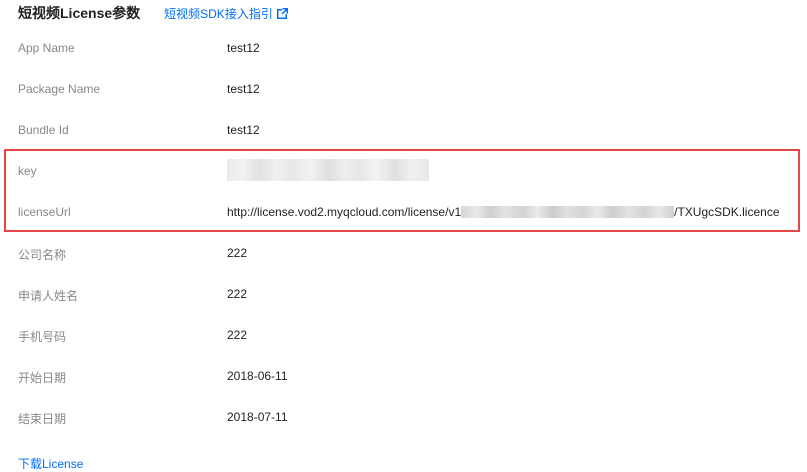  Describe the element at coordinates (568, 212) in the screenshot. I see `redacted-url-segment` at that location.